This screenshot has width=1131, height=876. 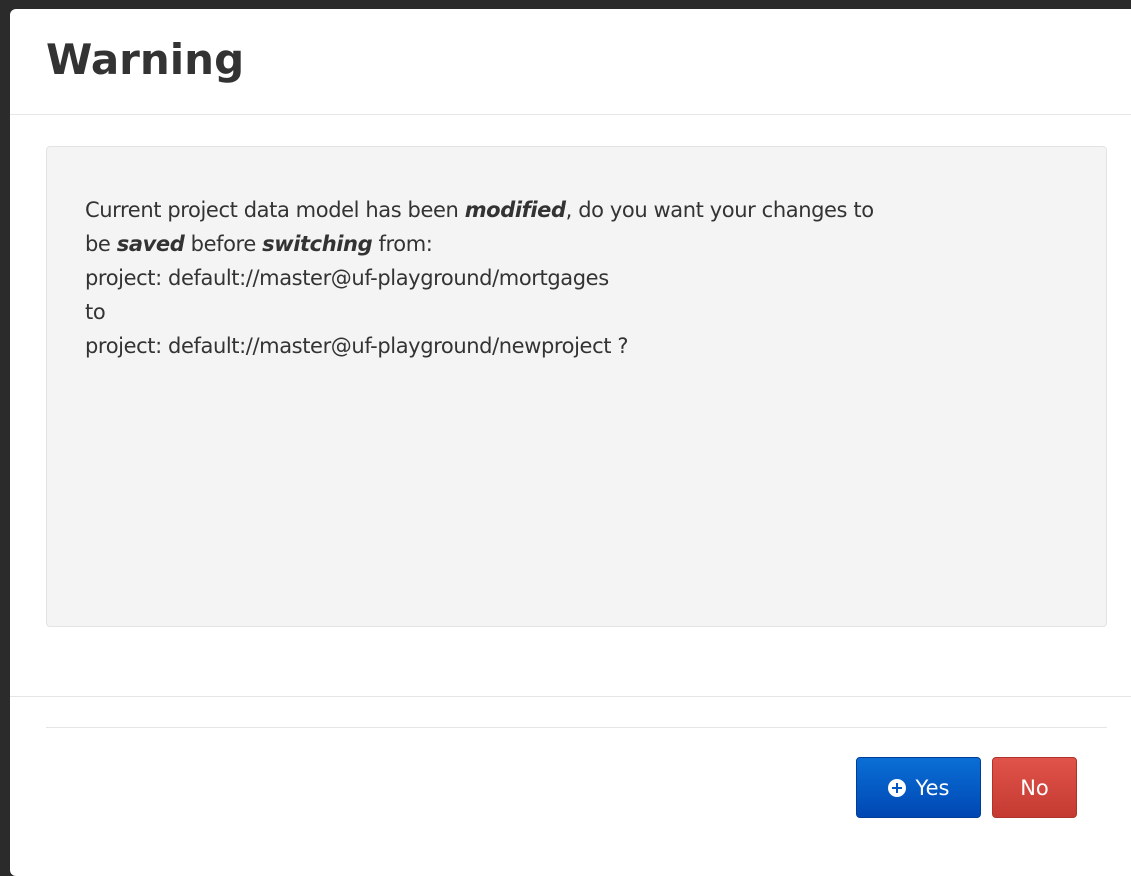 I want to click on emphasis-switching: switching, so click(x=317, y=244).